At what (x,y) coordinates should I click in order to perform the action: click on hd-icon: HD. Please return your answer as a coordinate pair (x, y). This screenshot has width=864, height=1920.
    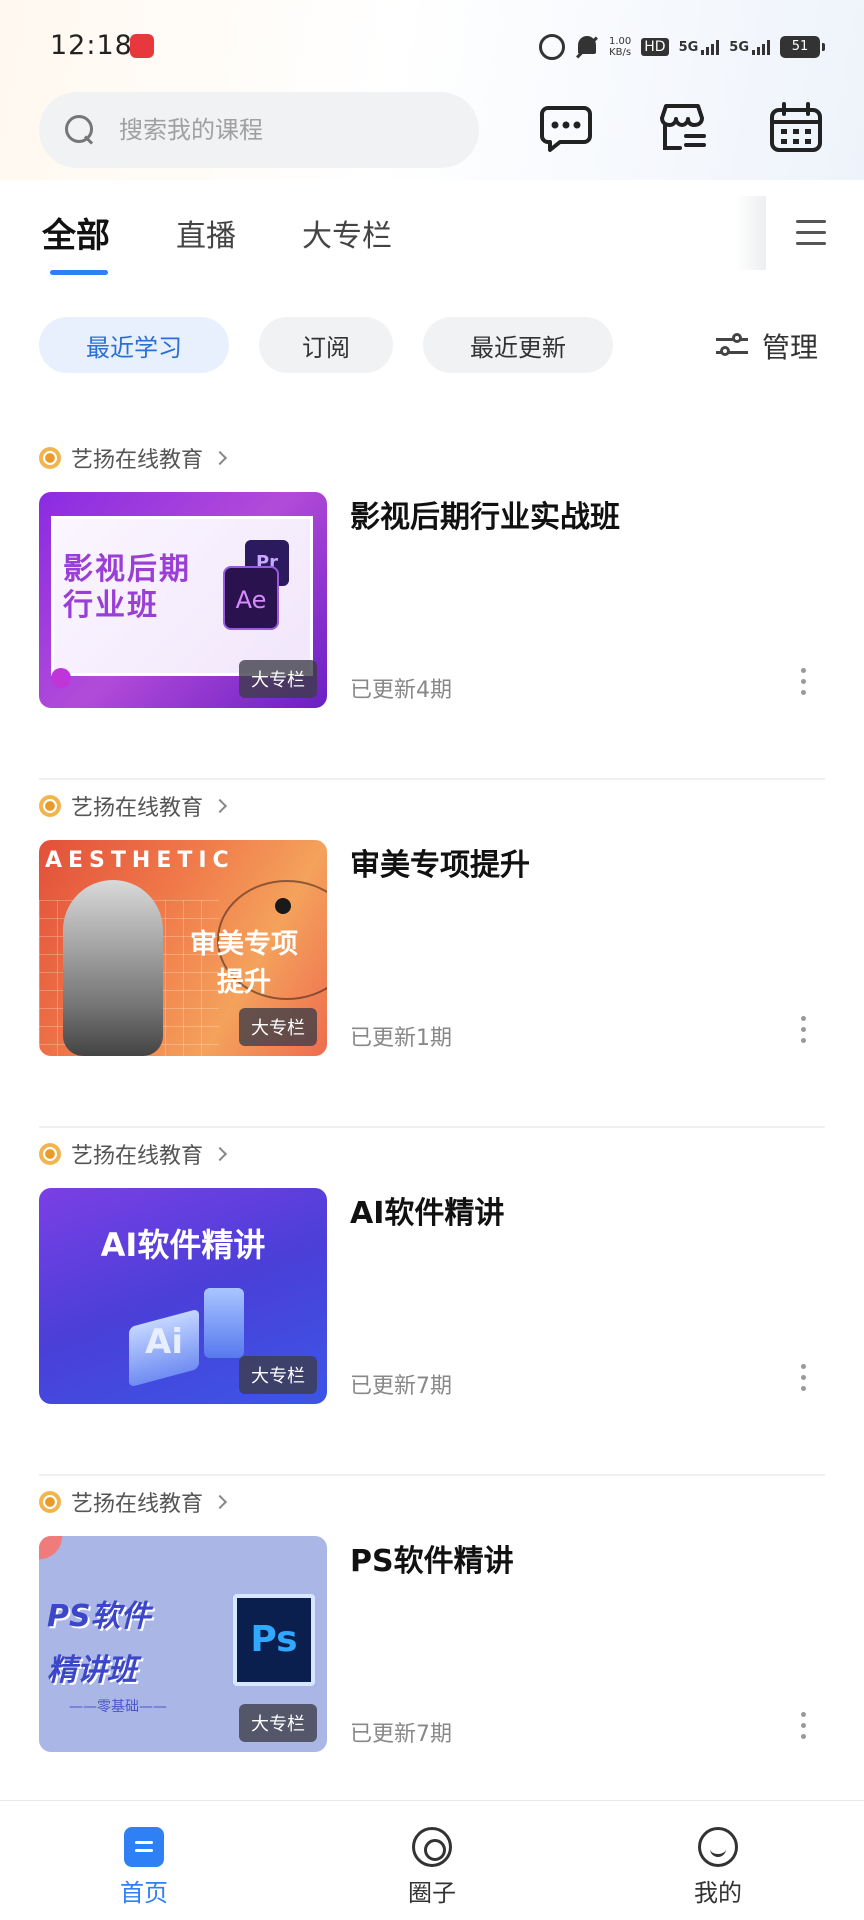
    Looking at the image, I should click on (655, 47).